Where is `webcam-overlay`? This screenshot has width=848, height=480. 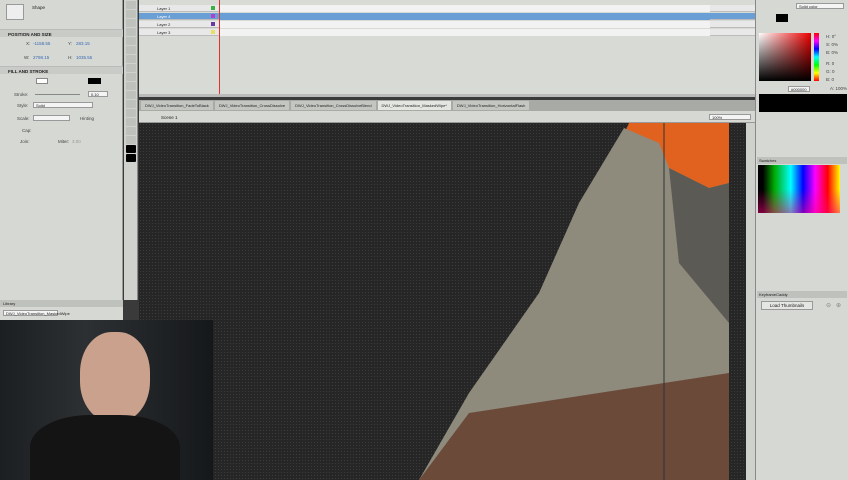 webcam-overlay is located at coordinates (106, 400).